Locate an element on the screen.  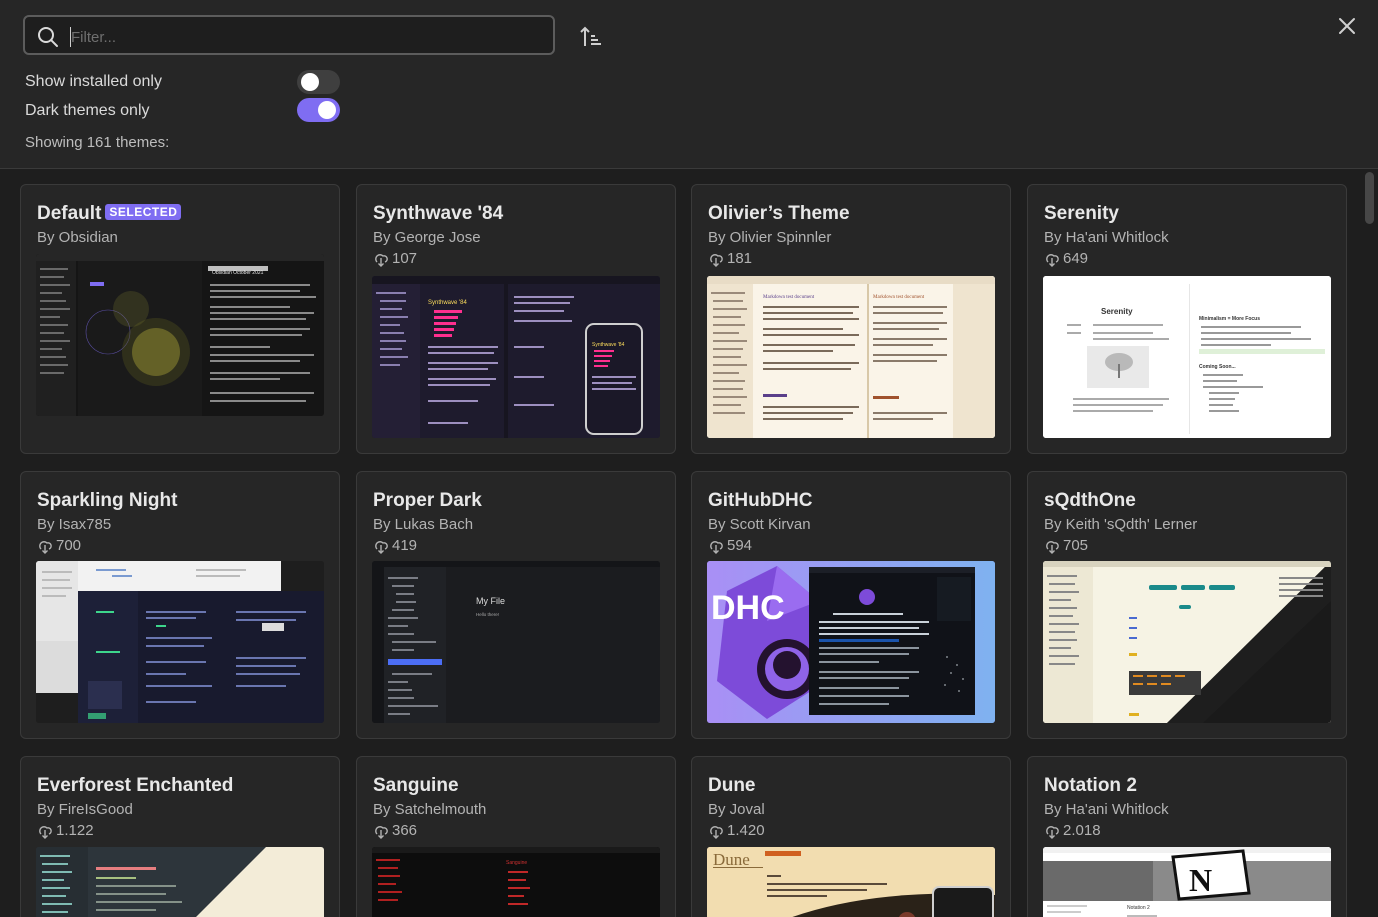
theme-downloads: 700 is located at coordinates (59, 545).